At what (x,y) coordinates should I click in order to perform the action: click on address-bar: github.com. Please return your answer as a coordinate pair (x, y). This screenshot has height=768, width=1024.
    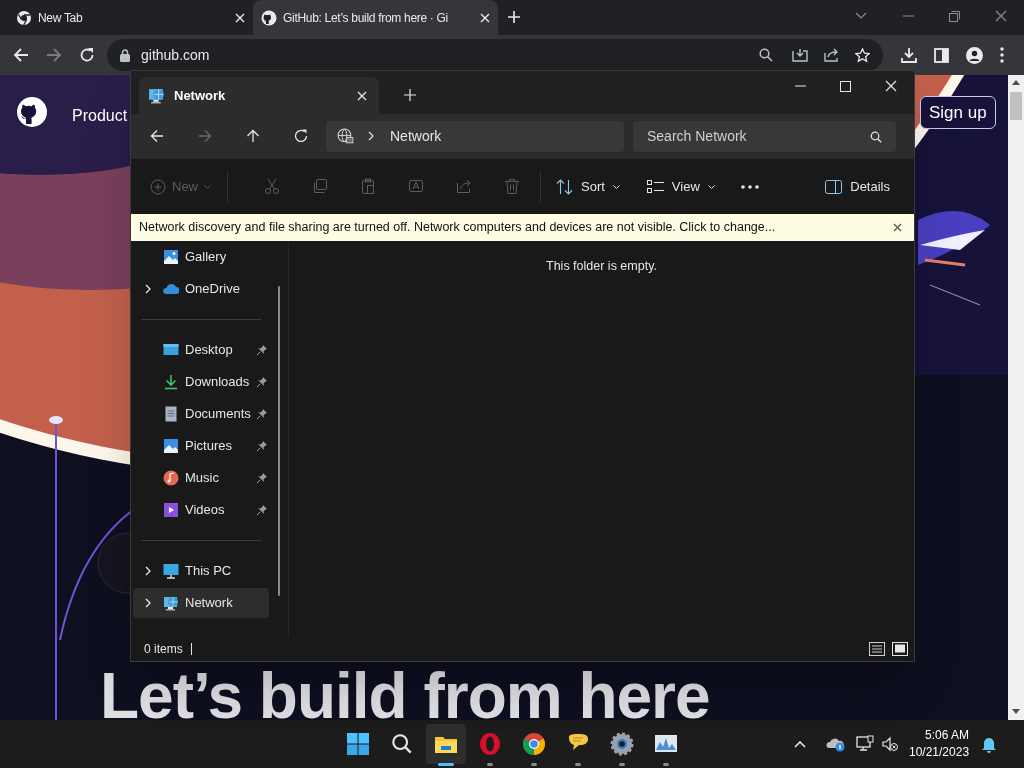
    Looking at the image, I should click on (495, 55).